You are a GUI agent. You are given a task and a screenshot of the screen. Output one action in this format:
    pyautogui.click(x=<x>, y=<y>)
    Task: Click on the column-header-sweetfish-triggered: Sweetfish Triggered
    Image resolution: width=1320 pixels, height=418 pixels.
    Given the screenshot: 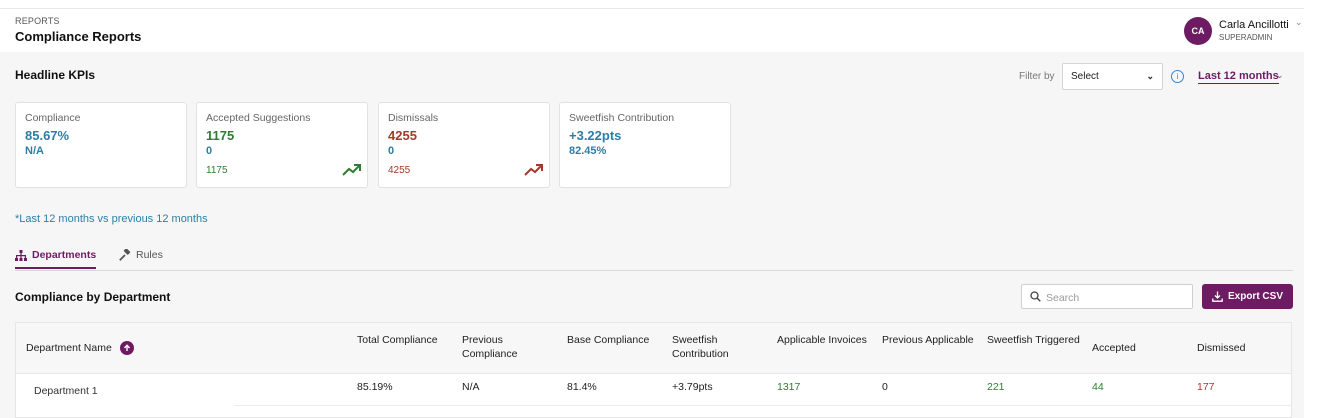 What is the action you would take?
    pyautogui.click(x=1034, y=340)
    